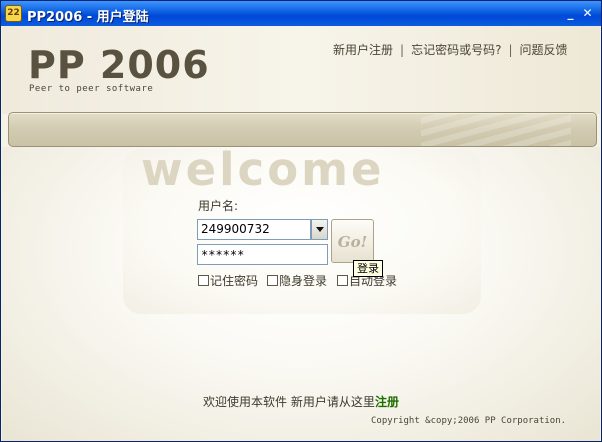 Image resolution: width=602 pixels, height=442 pixels. I want to click on username-combobox: 249900732, so click(254, 229).